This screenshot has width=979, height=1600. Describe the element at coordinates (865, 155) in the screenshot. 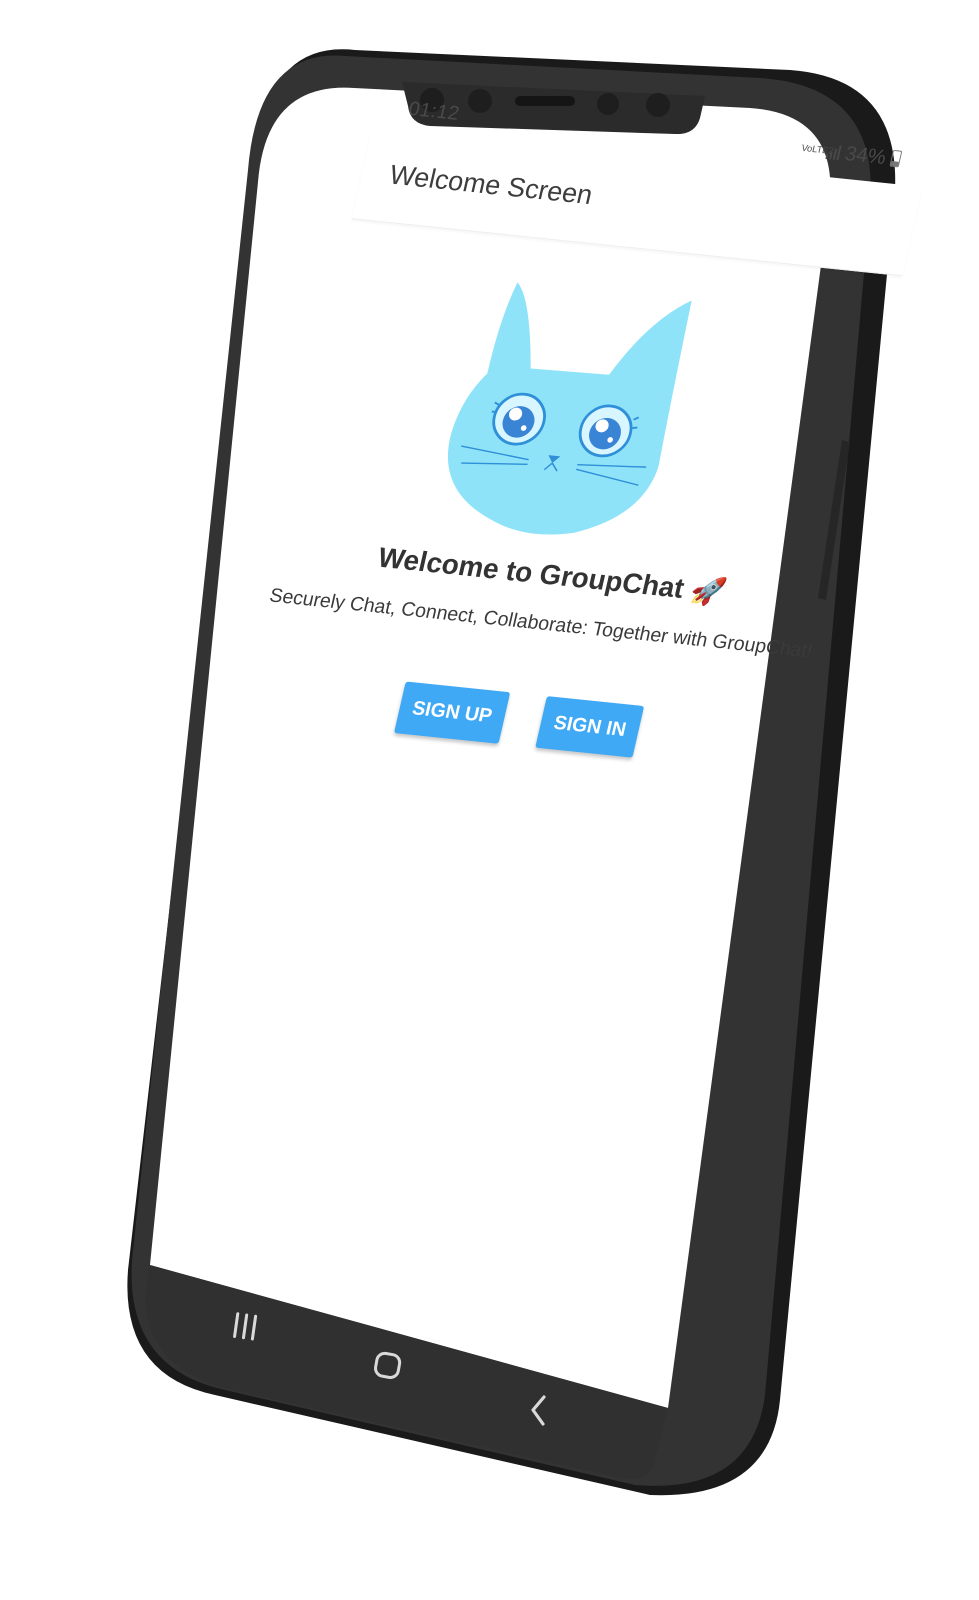

I see `battery-percent: 34%` at that location.